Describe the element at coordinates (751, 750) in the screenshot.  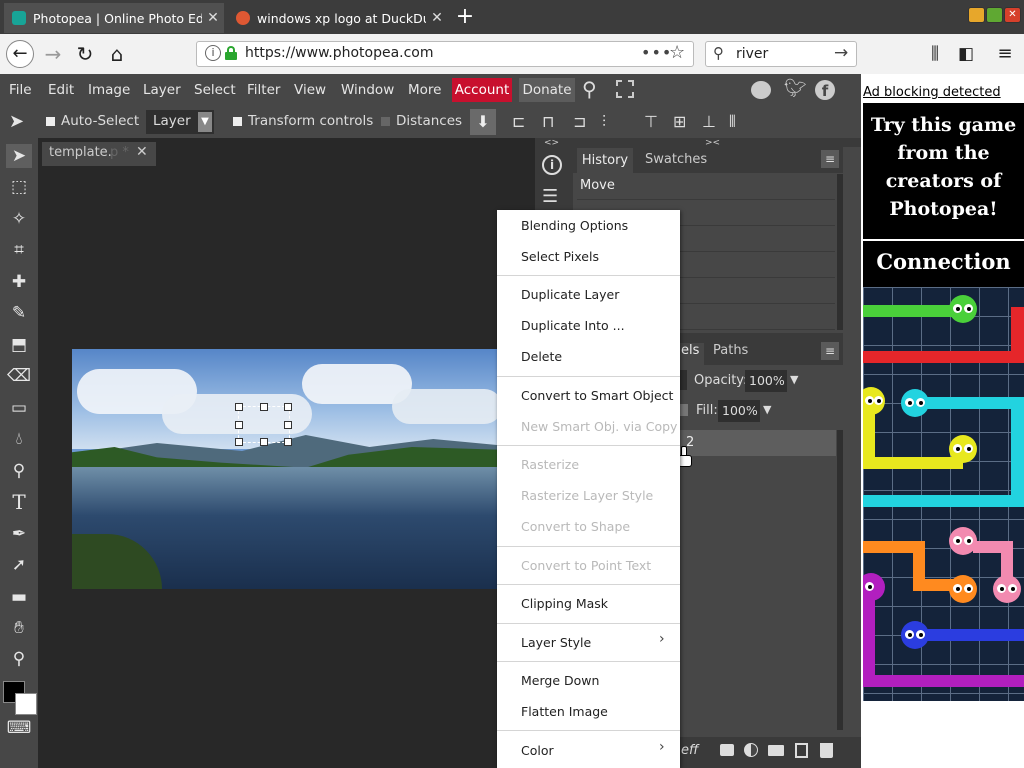
I see `adjustment-layer-icon` at that location.